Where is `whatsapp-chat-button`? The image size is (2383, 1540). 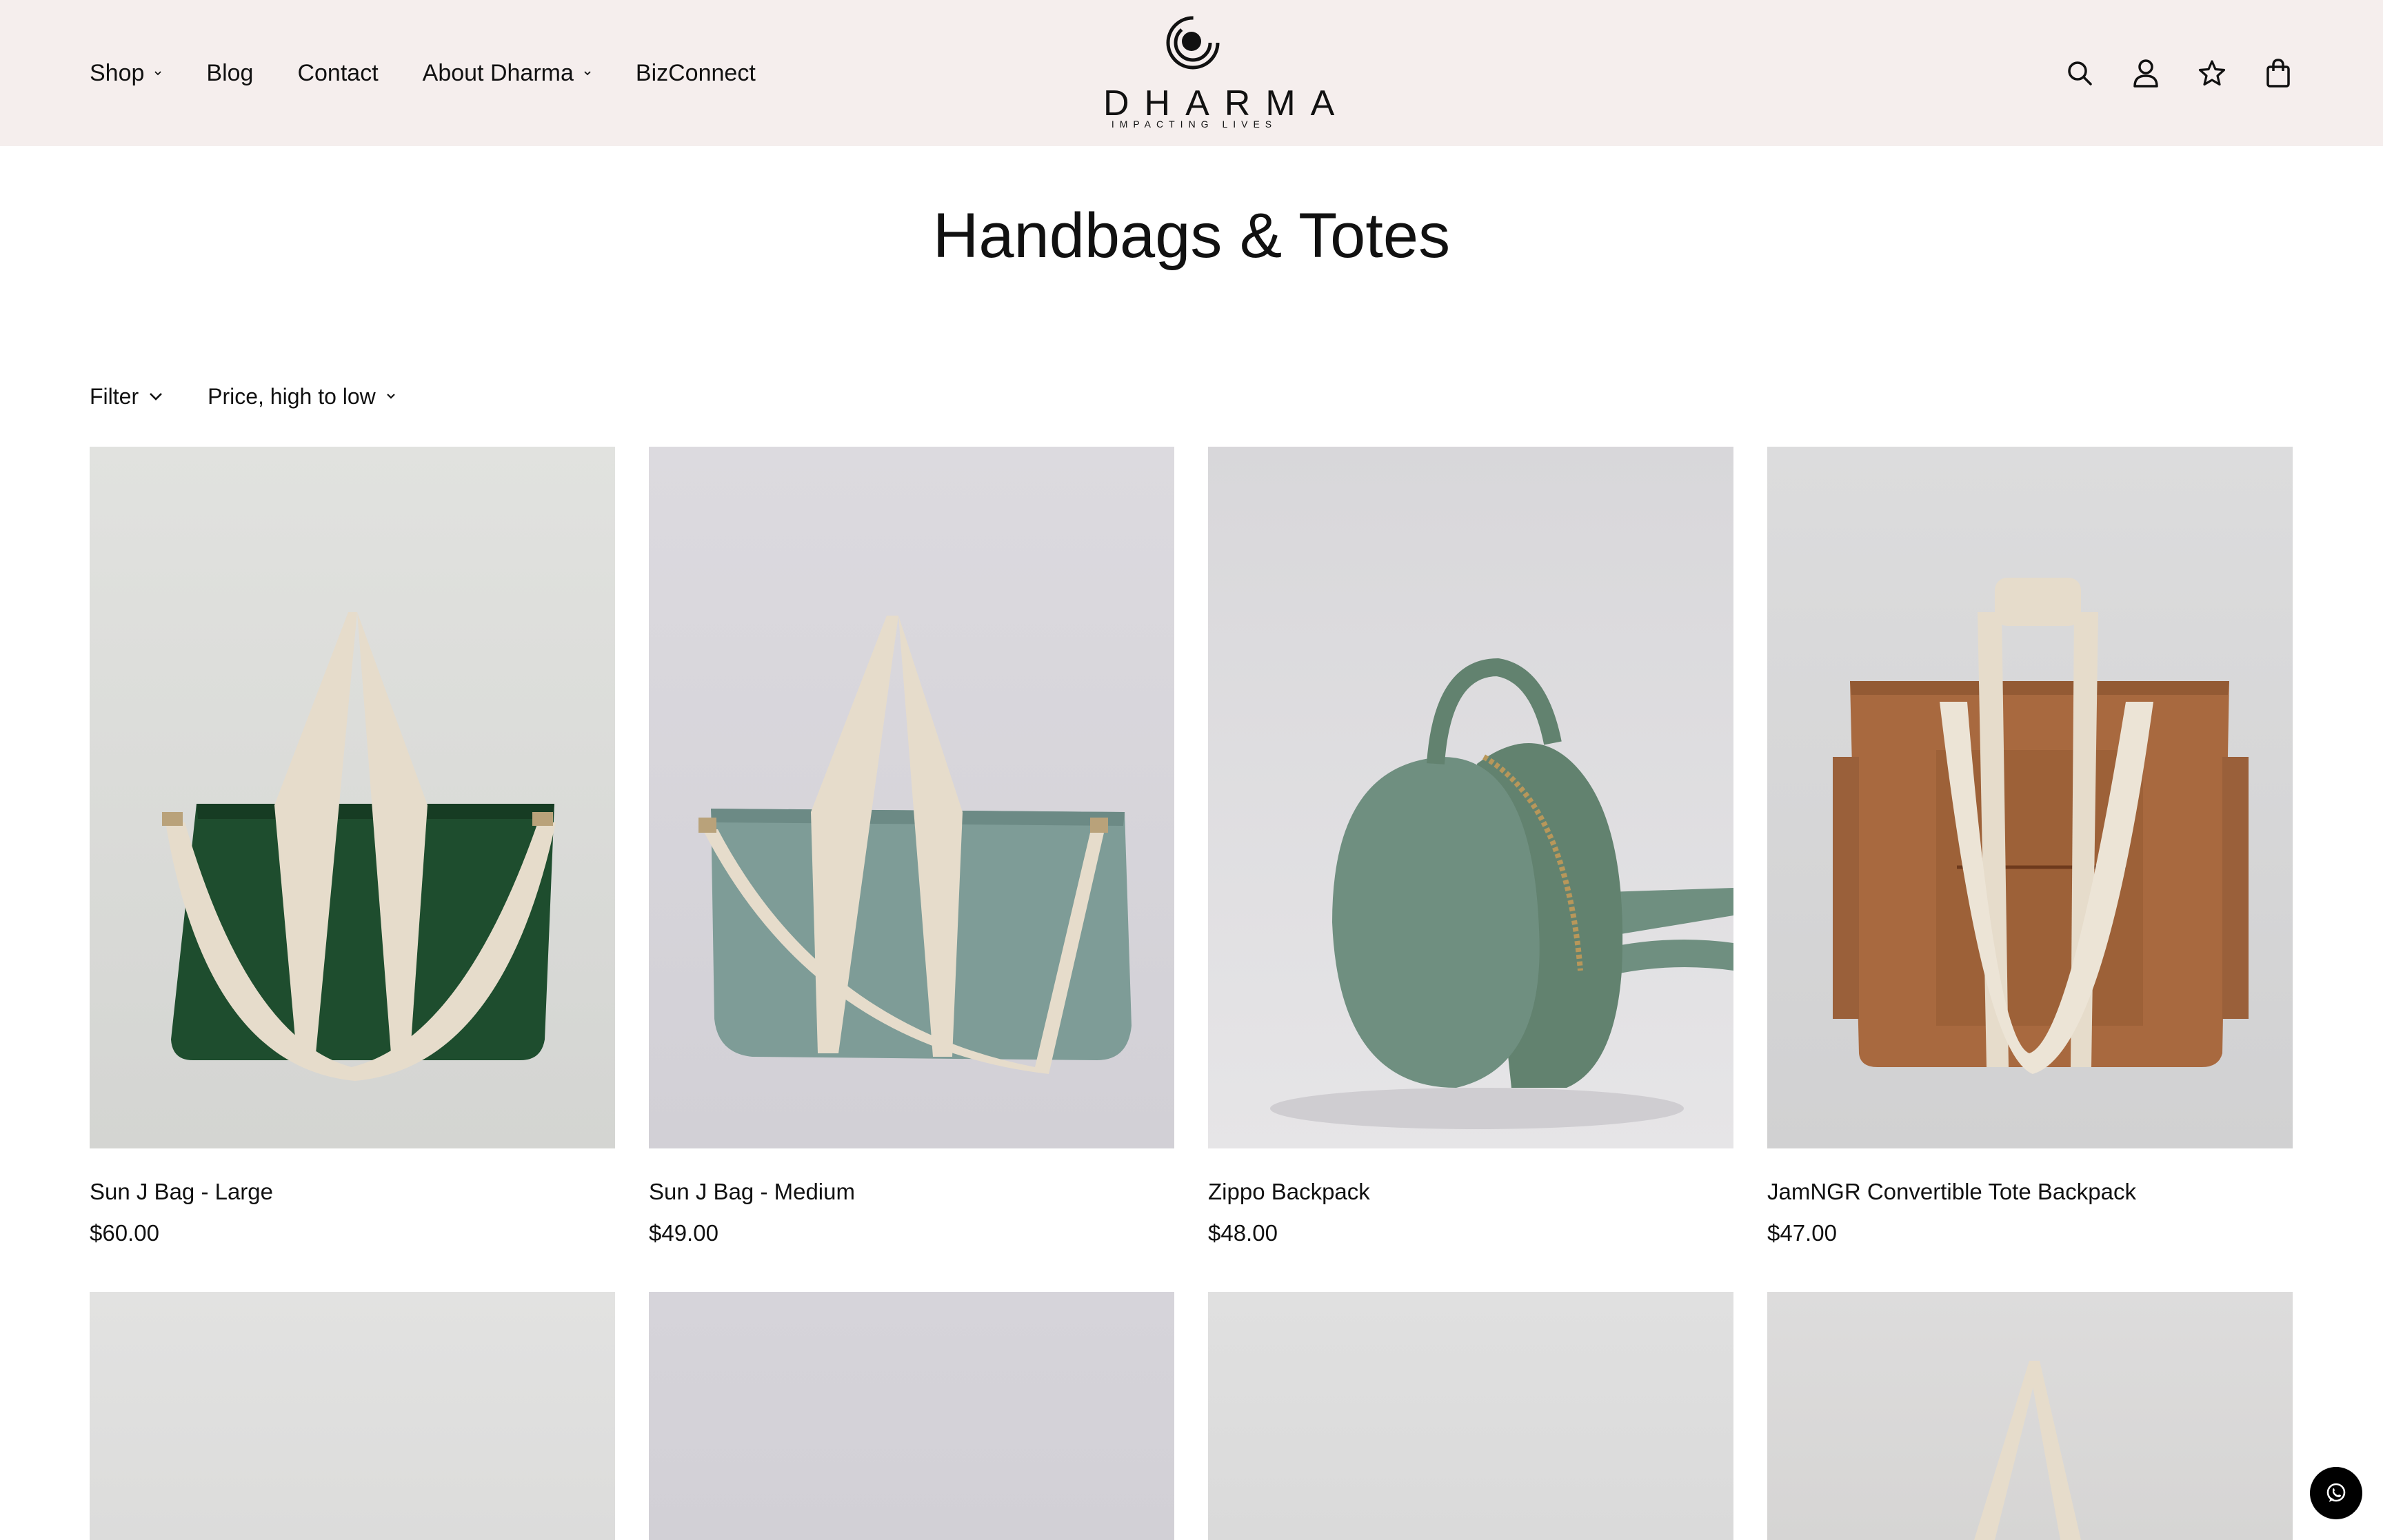 whatsapp-chat-button is located at coordinates (2336, 1493).